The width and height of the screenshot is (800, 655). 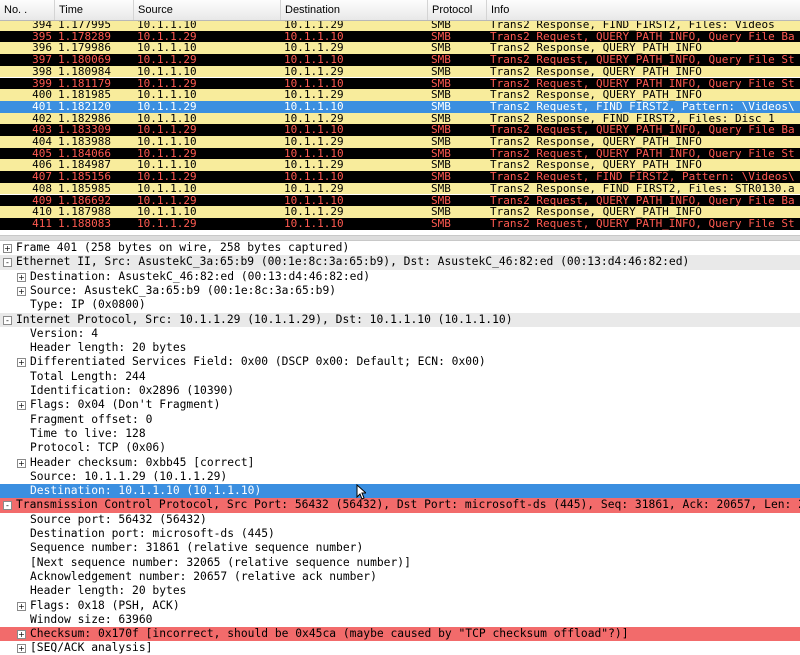 What do you see at coordinates (84, 188) in the screenshot?
I see `packet-time: 1.185985` at bounding box center [84, 188].